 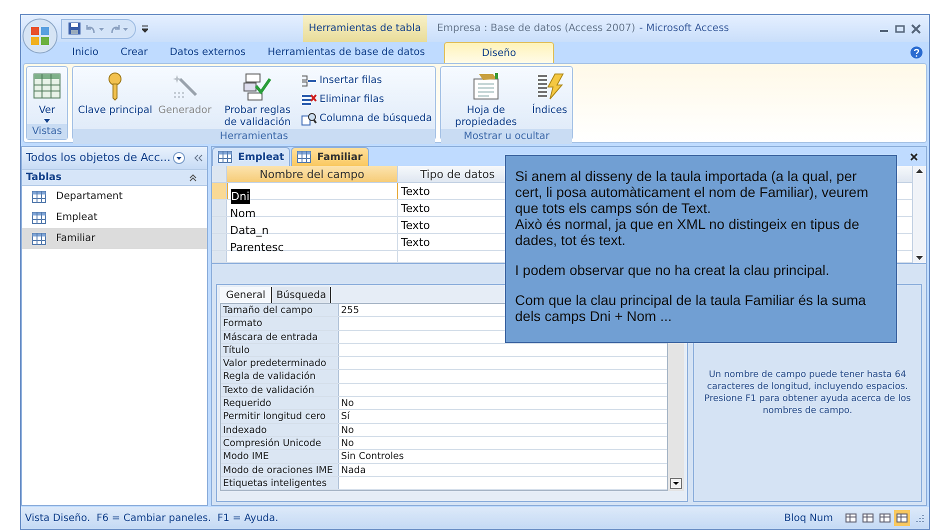 I want to click on group-label: Herramientas, so click(x=254, y=136).